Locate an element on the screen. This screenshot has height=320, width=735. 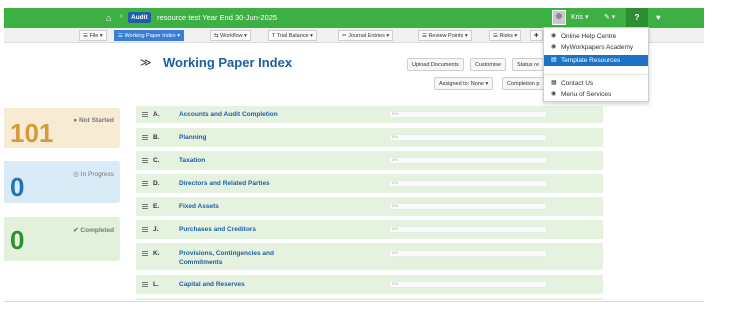
academy-icon: ◉ is located at coordinates (554, 47).